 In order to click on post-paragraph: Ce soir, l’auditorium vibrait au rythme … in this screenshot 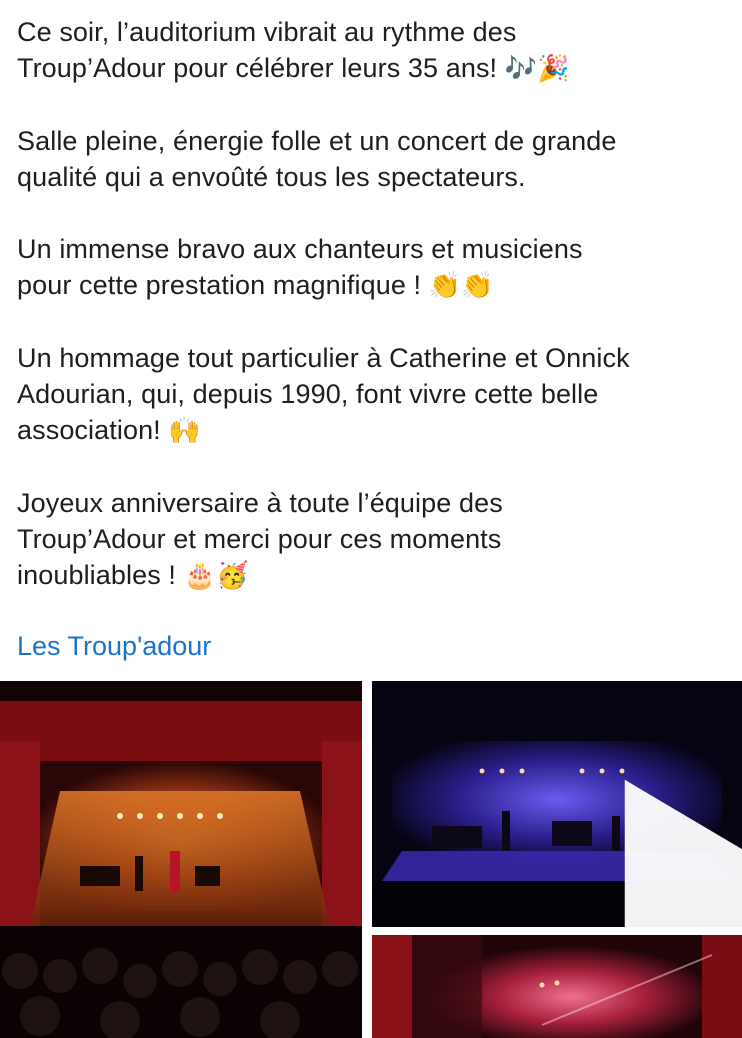, I will do `click(374, 50)`.